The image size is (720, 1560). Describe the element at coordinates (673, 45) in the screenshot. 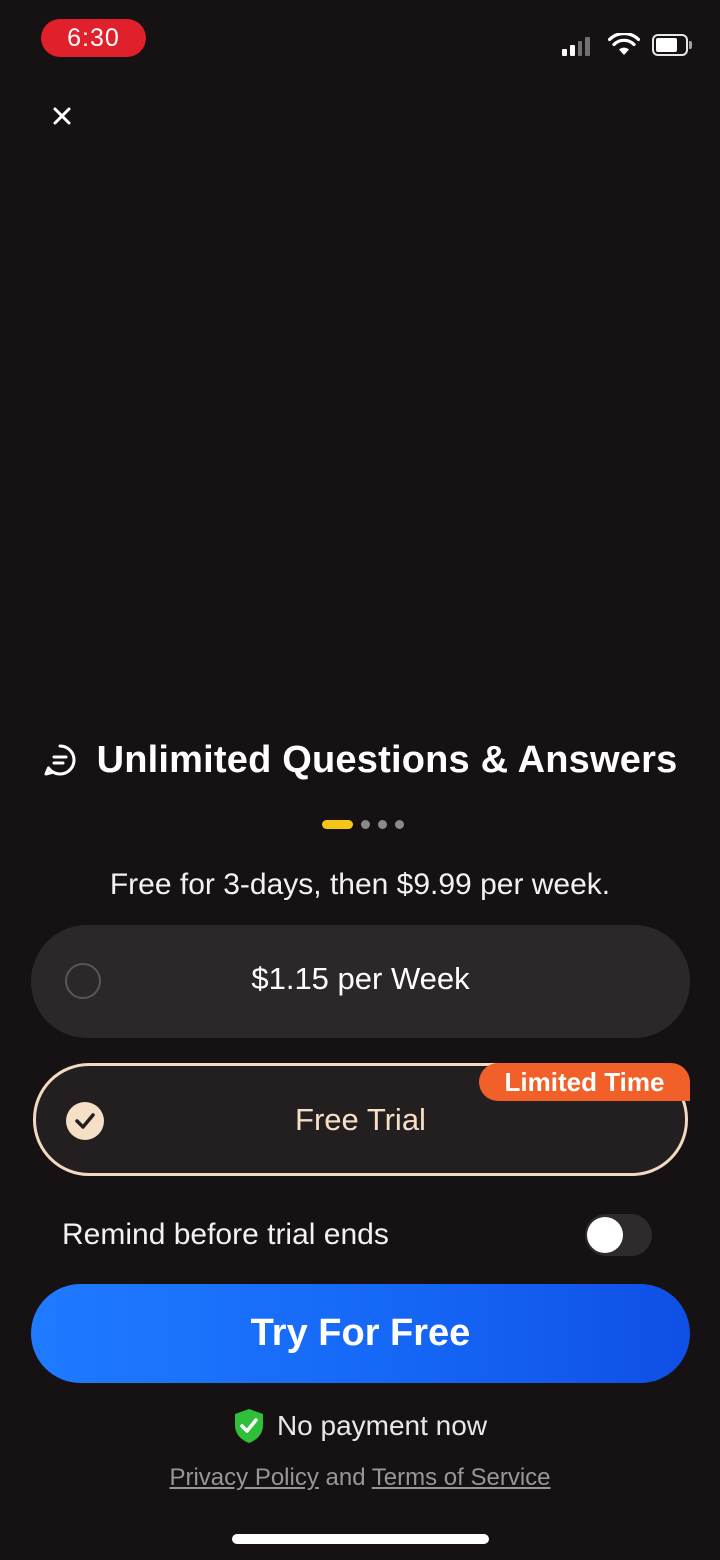

I see `battery-icon` at that location.